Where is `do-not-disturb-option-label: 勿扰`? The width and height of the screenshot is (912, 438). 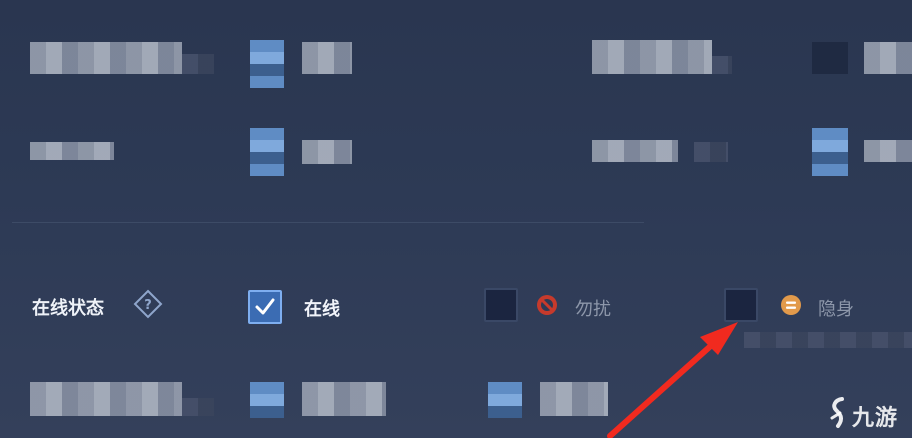 do-not-disturb-option-label: 勿扰 is located at coordinates (593, 309).